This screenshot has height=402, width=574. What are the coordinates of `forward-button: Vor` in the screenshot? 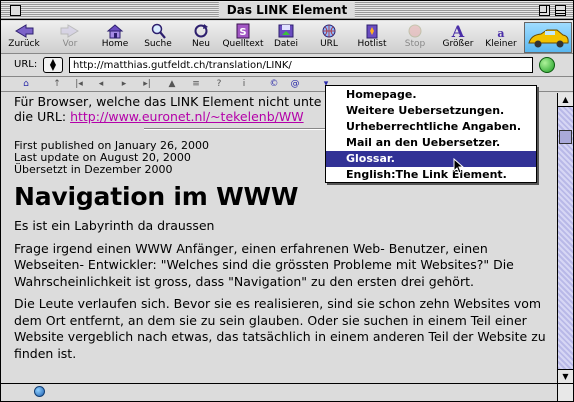 It's located at (70, 38).